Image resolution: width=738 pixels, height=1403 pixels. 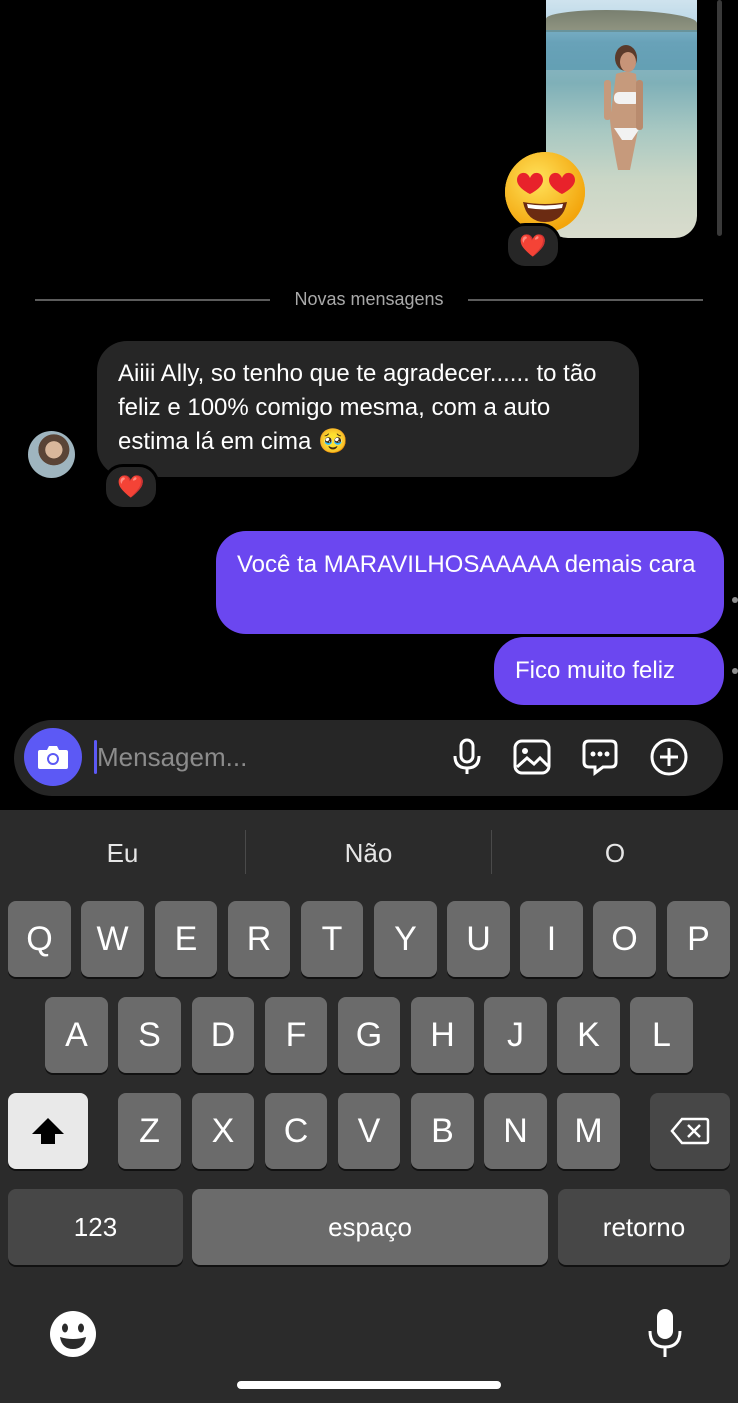 What do you see at coordinates (223, 1131) in the screenshot?
I see `key-x: X` at bounding box center [223, 1131].